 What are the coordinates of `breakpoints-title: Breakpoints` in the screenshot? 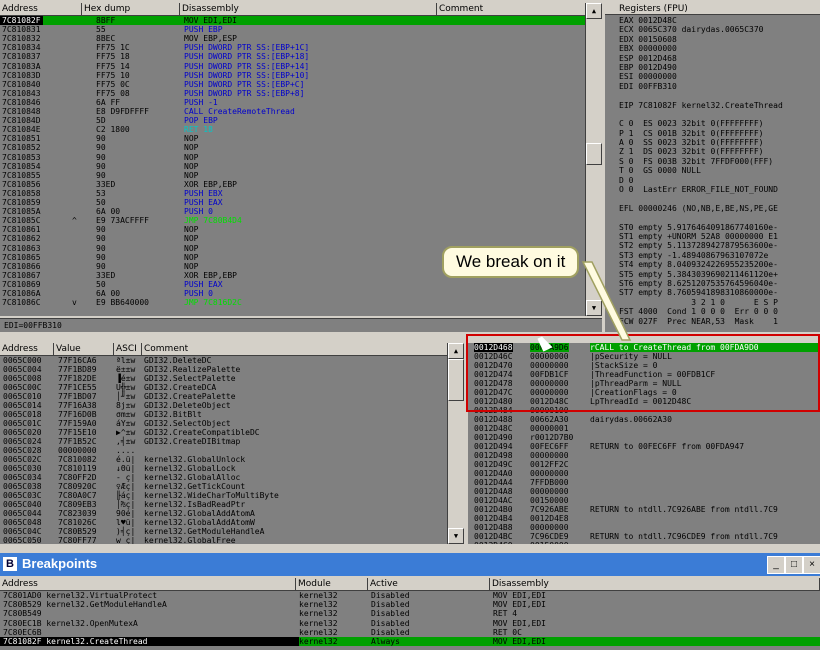 It's located at (60, 563).